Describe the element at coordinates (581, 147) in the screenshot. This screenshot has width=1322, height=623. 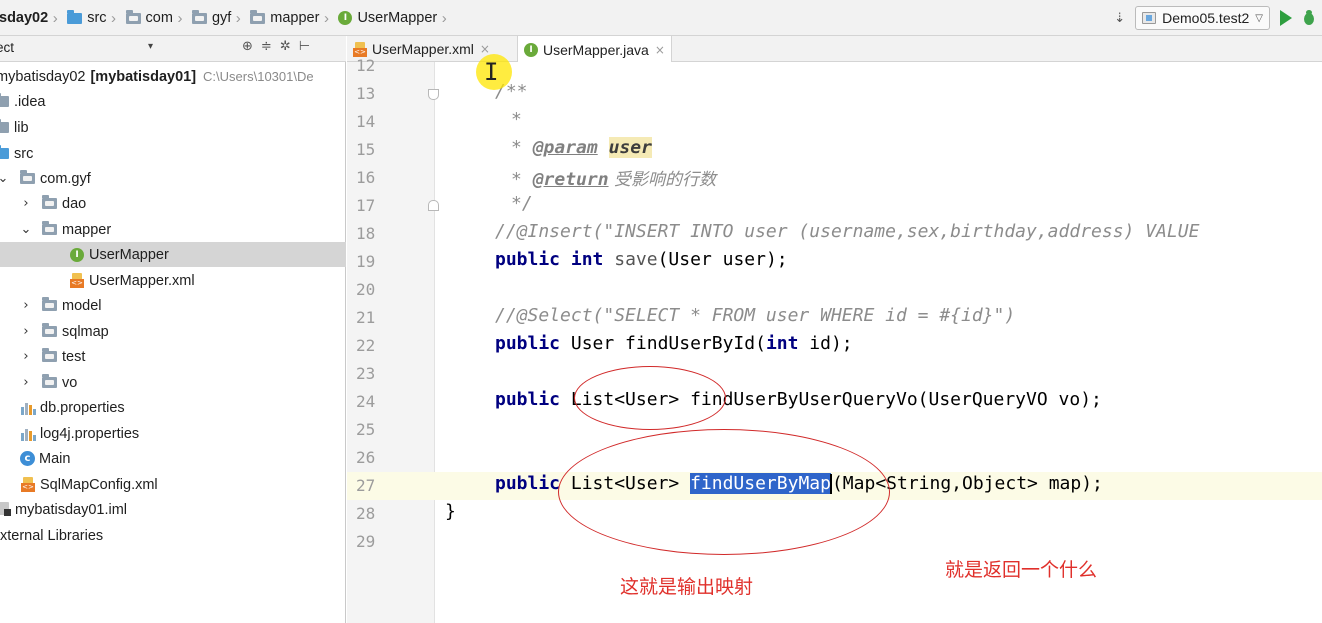
I see `code-line-15: * @param user` at that location.